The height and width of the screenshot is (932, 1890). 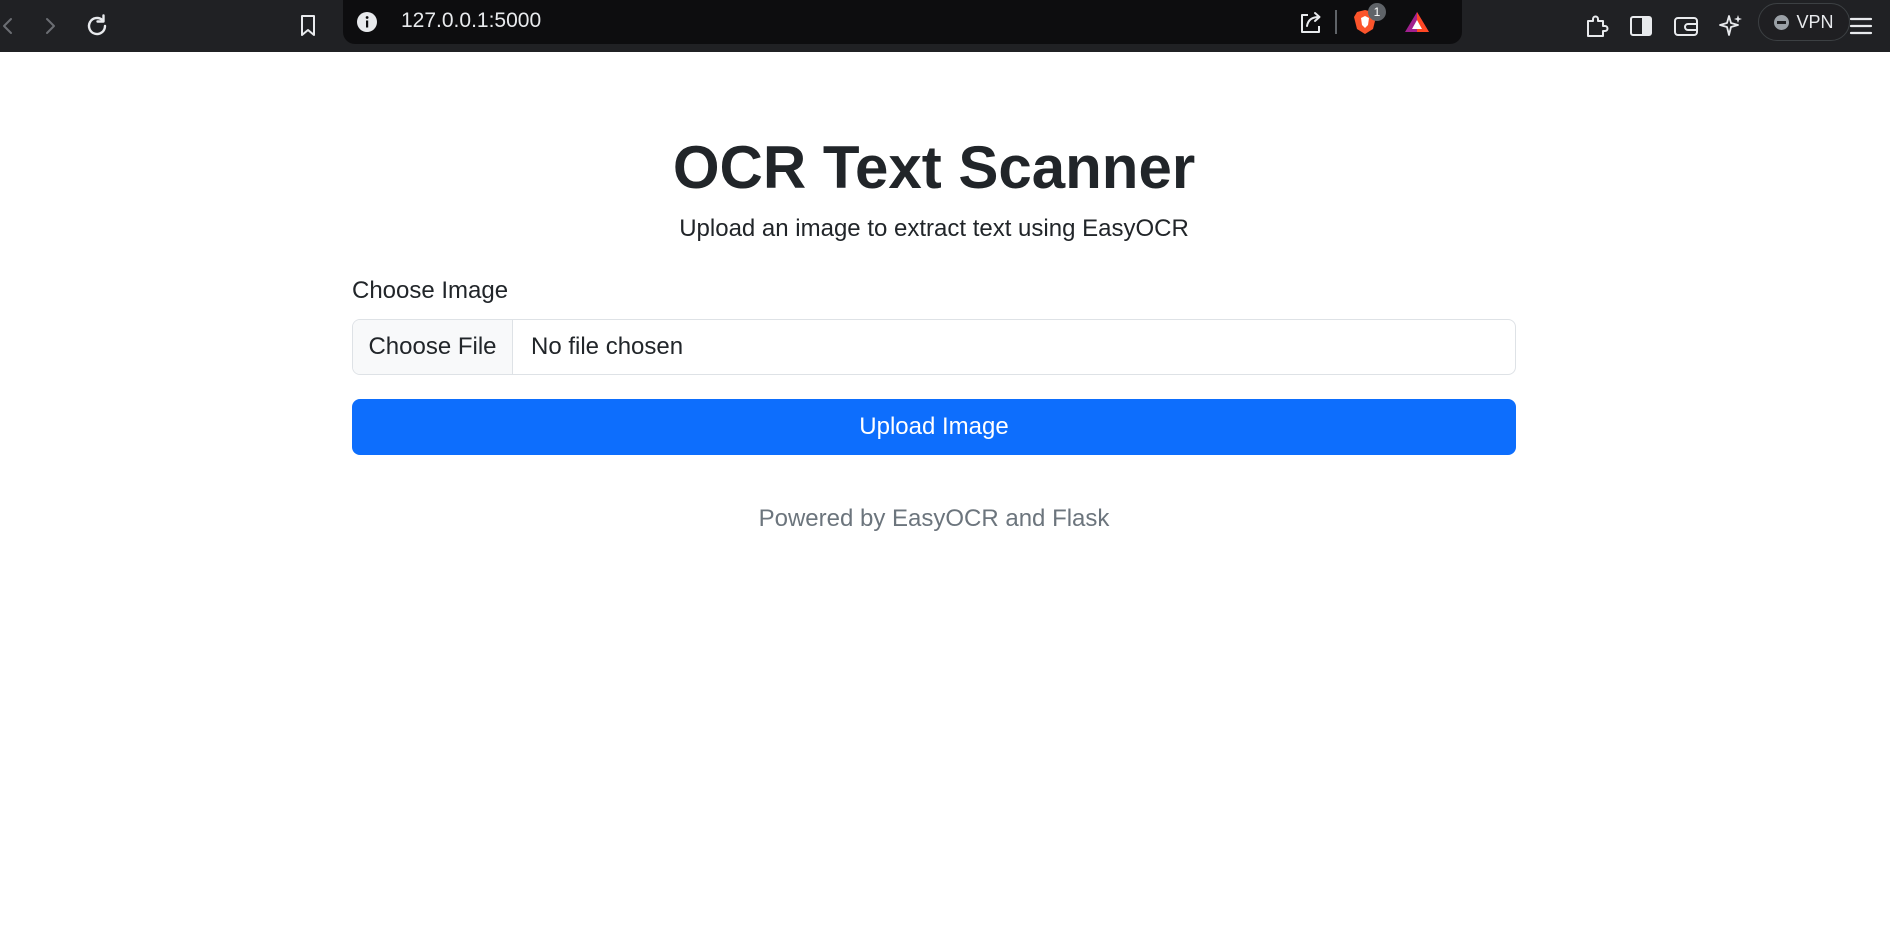 What do you see at coordinates (1641, 26) in the screenshot?
I see `sidebar-icon` at bounding box center [1641, 26].